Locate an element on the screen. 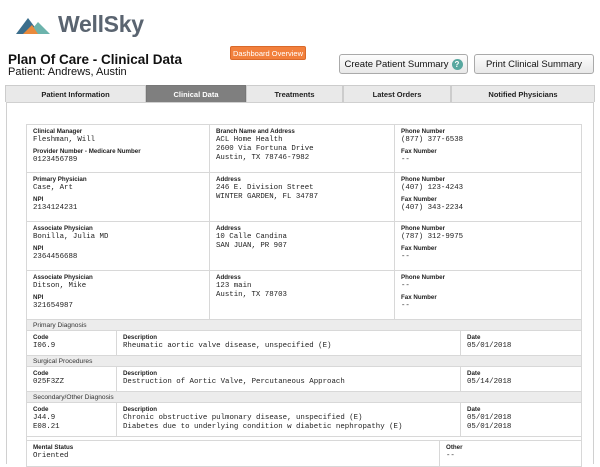 The width and height of the screenshot is (600, 467). procedure-date: 05/14/2018 is located at coordinates (489, 382).